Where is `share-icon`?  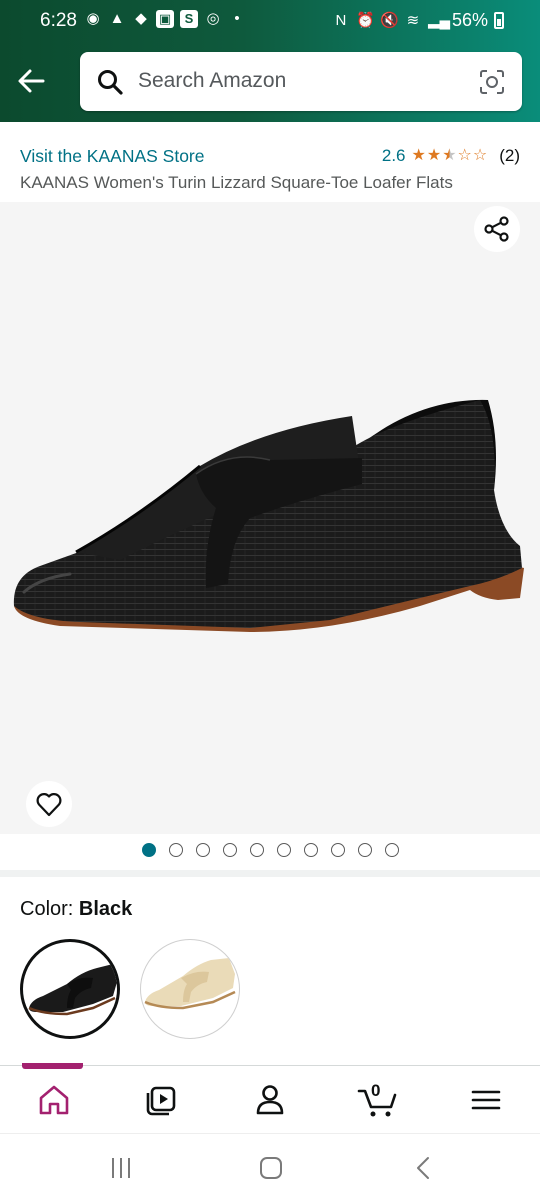 share-icon is located at coordinates (496, 229).